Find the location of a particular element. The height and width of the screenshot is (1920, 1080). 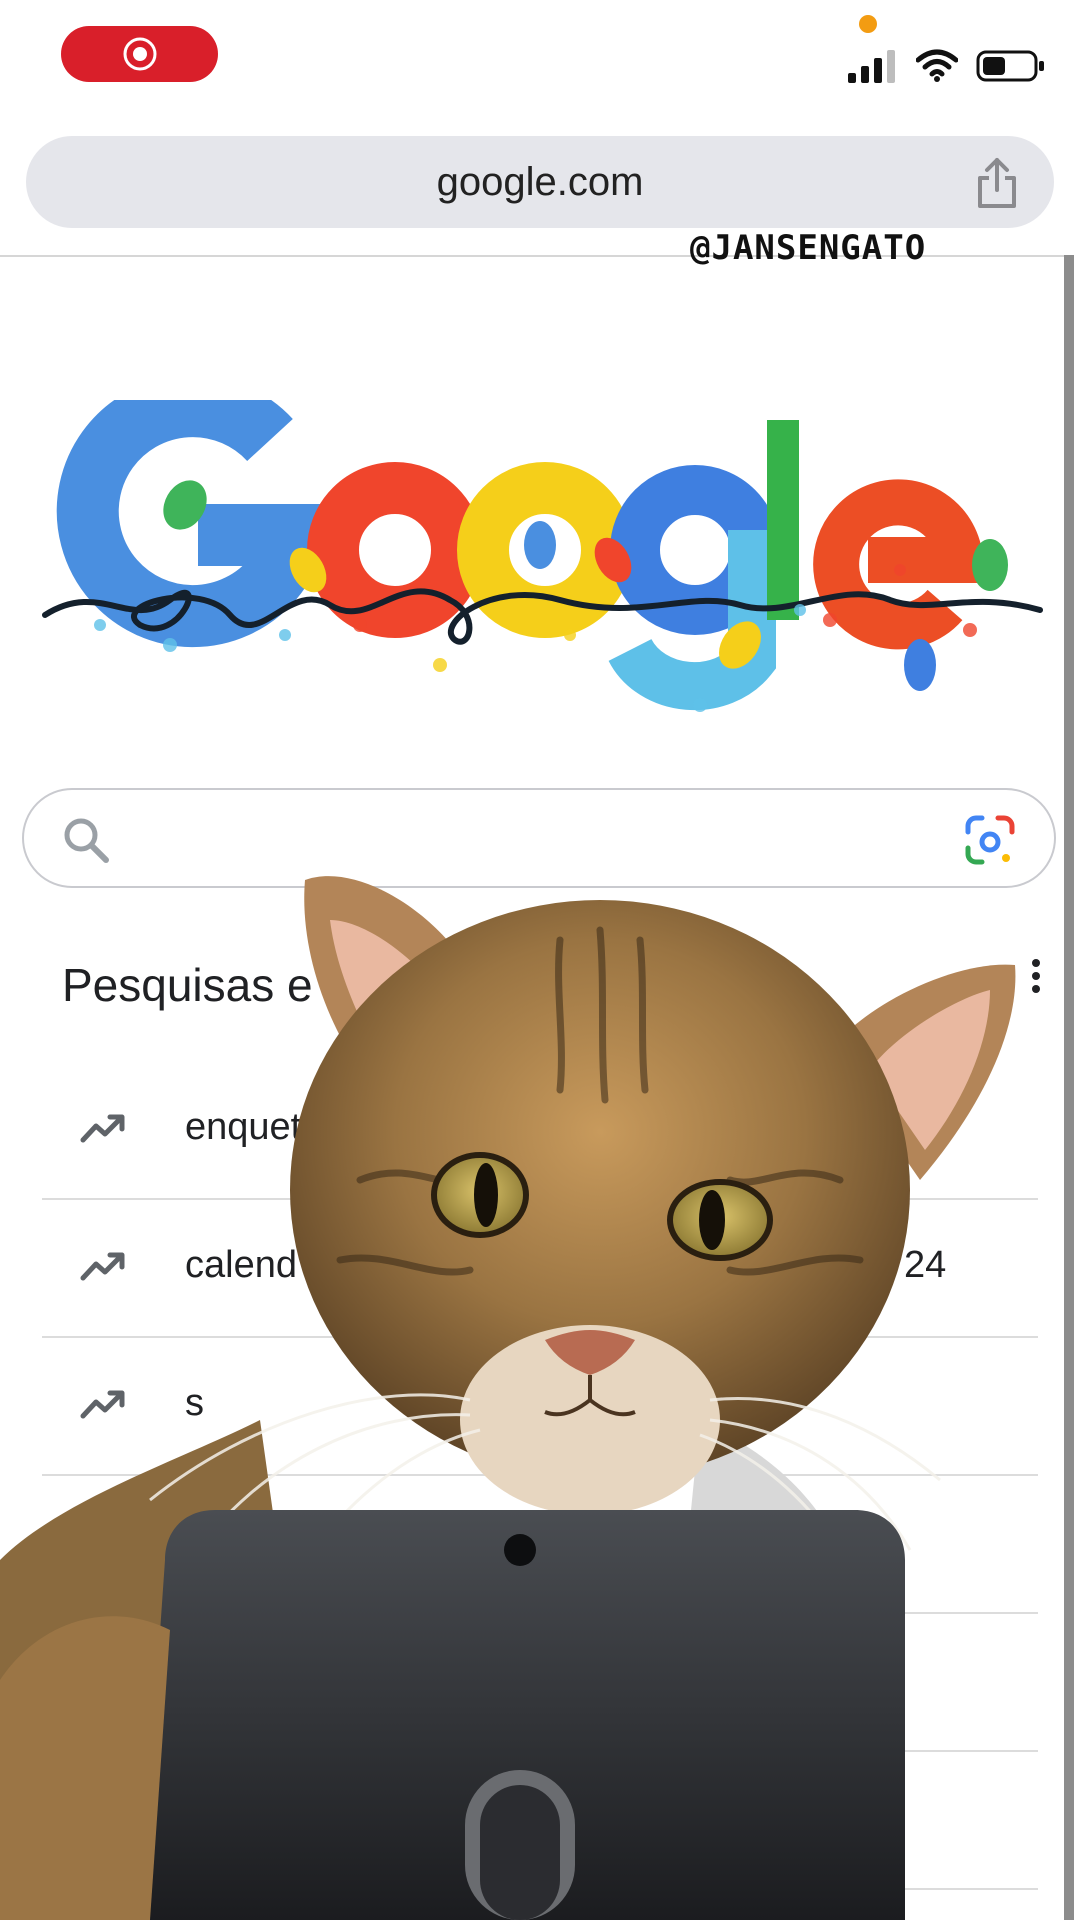

google-lens-icon is located at coordinates (990, 840).